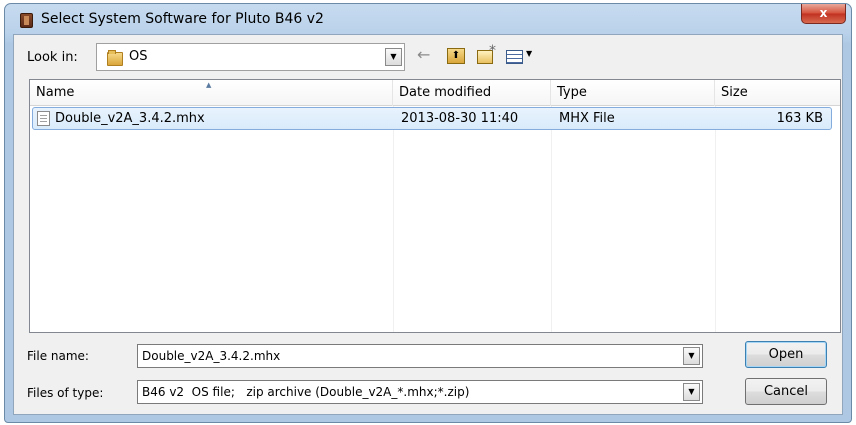 This screenshot has width=856, height=425. What do you see at coordinates (55, 92) in the screenshot?
I see `column-header-name-label: Name` at bounding box center [55, 92].